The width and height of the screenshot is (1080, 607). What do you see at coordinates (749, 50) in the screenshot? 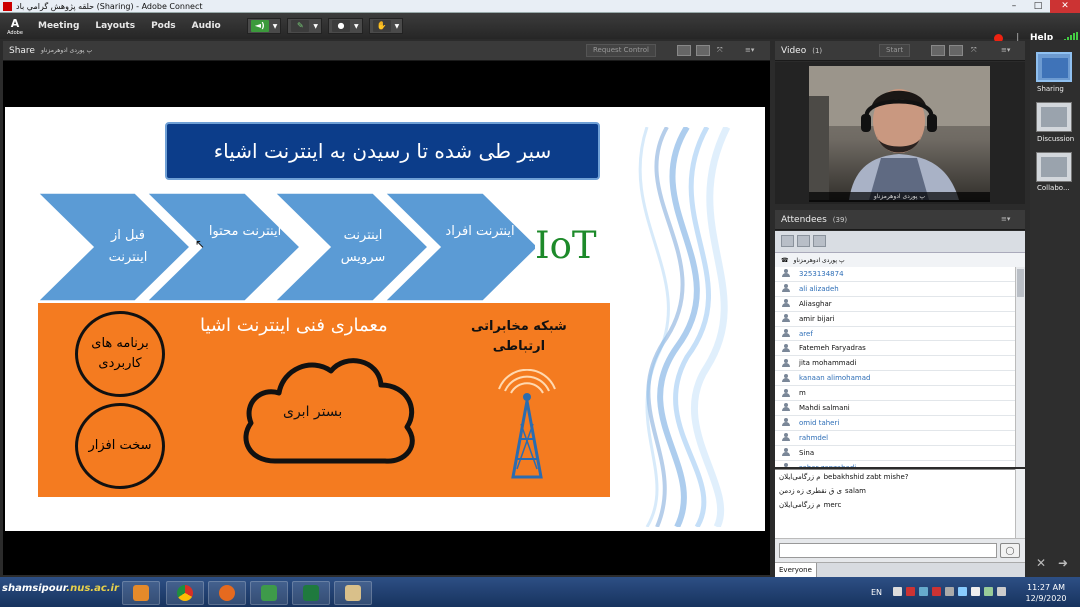
I see `pod-options-icon: ≡▾` at bounding box center [749, 50].